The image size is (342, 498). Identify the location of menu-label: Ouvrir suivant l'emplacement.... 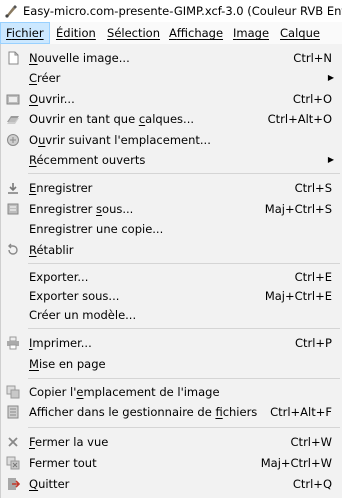
(120, 140).